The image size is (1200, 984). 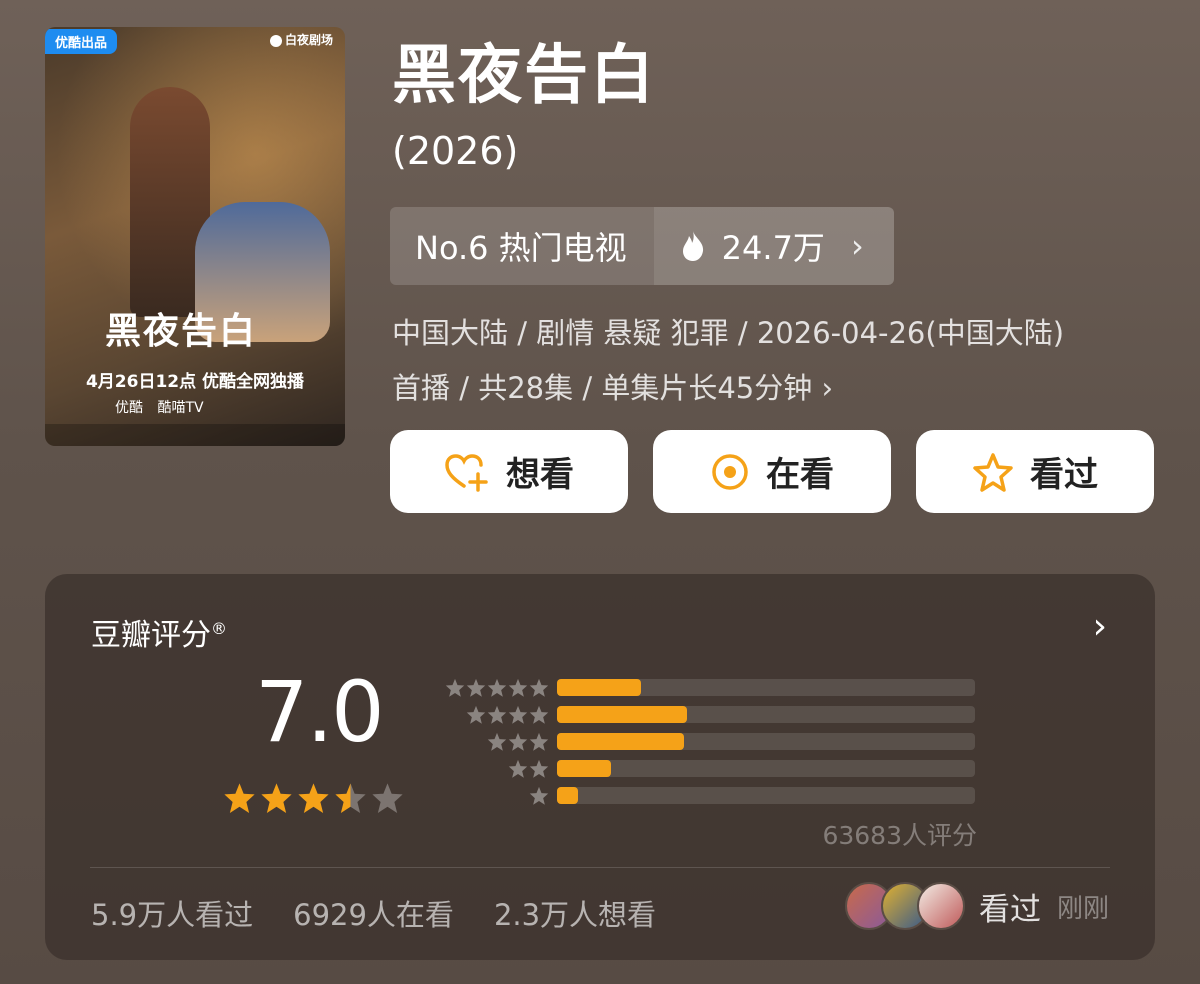 I want to click on fire-icon, so click(x=692, y=246).